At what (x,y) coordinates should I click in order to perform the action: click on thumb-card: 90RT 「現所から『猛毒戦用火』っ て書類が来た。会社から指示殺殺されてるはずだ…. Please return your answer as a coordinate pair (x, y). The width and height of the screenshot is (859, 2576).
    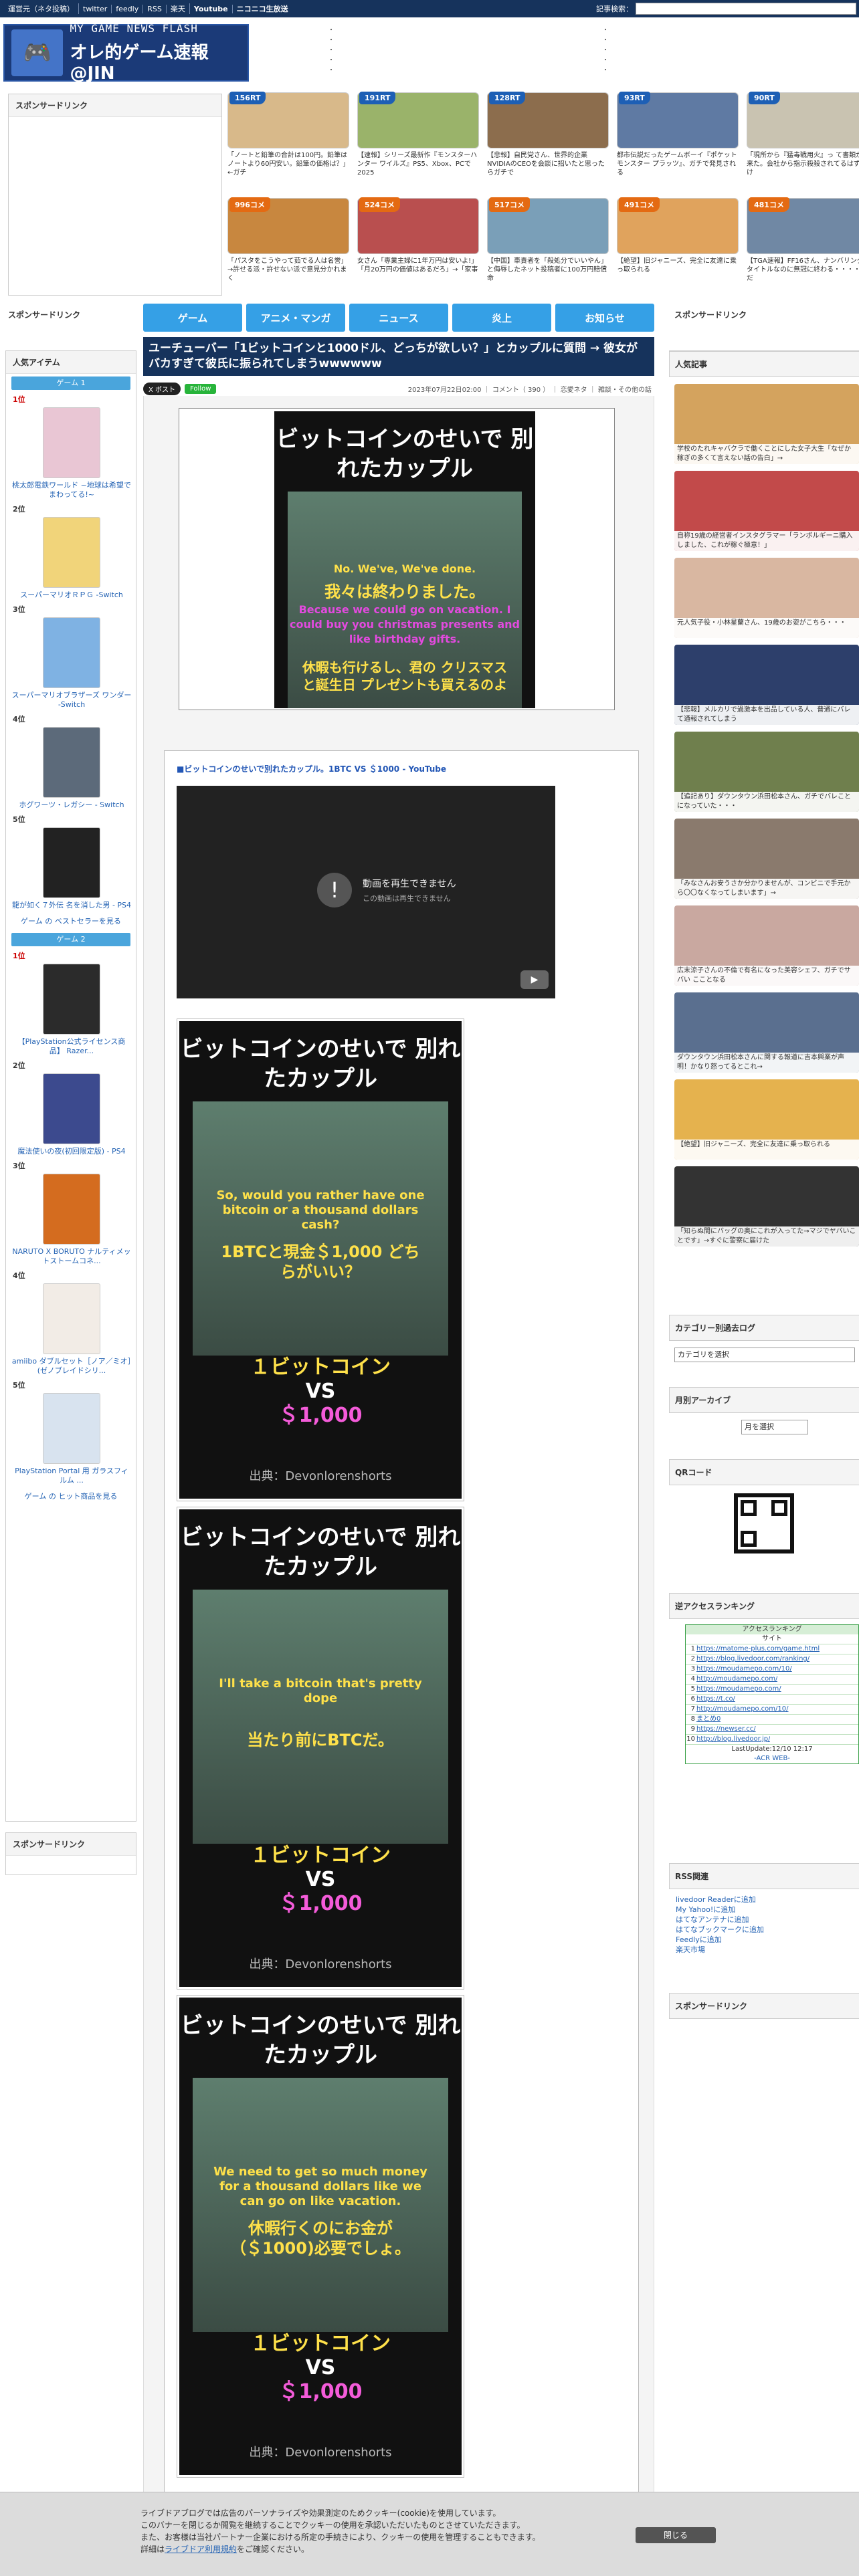
    Looking at the image, I should click on (803, 139).